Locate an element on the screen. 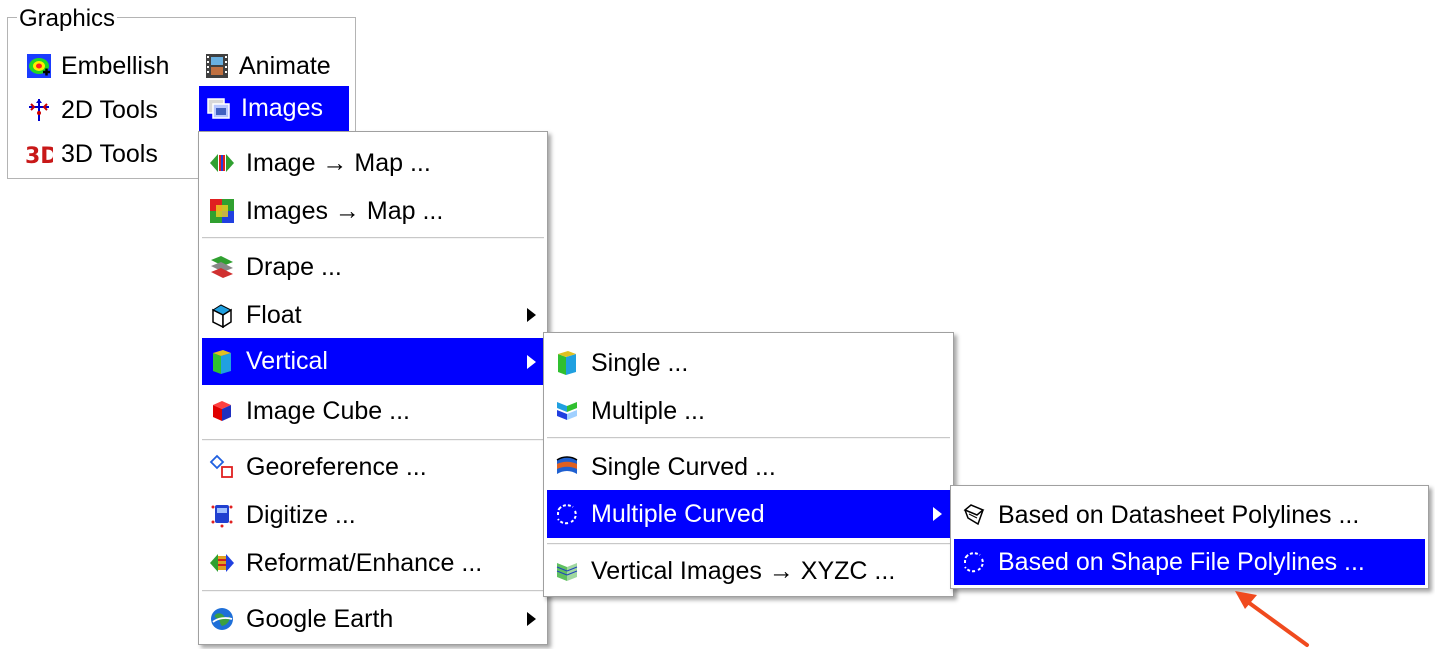  images-to-map-icon is located at coordinates (222, 211).